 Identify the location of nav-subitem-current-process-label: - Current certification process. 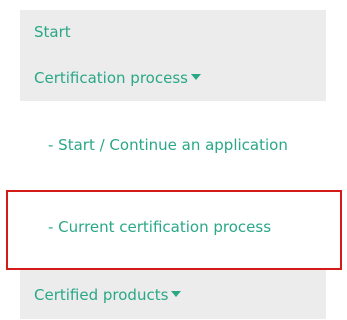
(160, 226).